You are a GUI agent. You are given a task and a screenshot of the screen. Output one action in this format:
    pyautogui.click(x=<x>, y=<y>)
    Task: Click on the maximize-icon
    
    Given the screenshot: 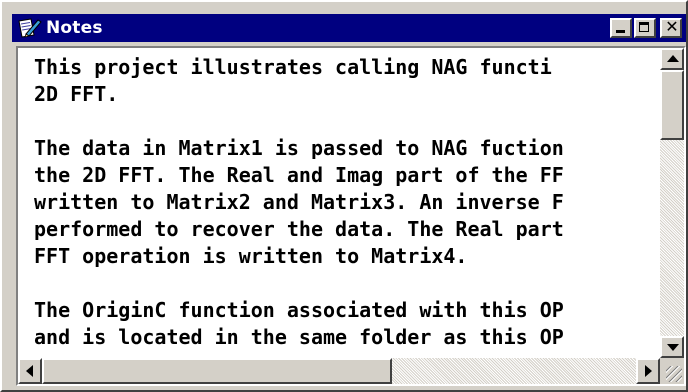 What is the action you would take?
    pyautogui.click(x=644, y=27)
    